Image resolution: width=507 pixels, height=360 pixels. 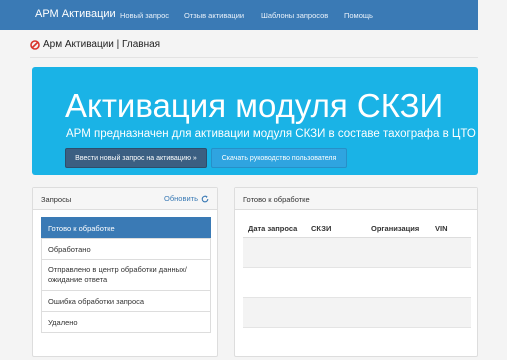 What do you see at coordinates (125, 199) in the screenshot?
I see `requests-panel-header: Запросы Обновить` at bounding box center [125, 199].